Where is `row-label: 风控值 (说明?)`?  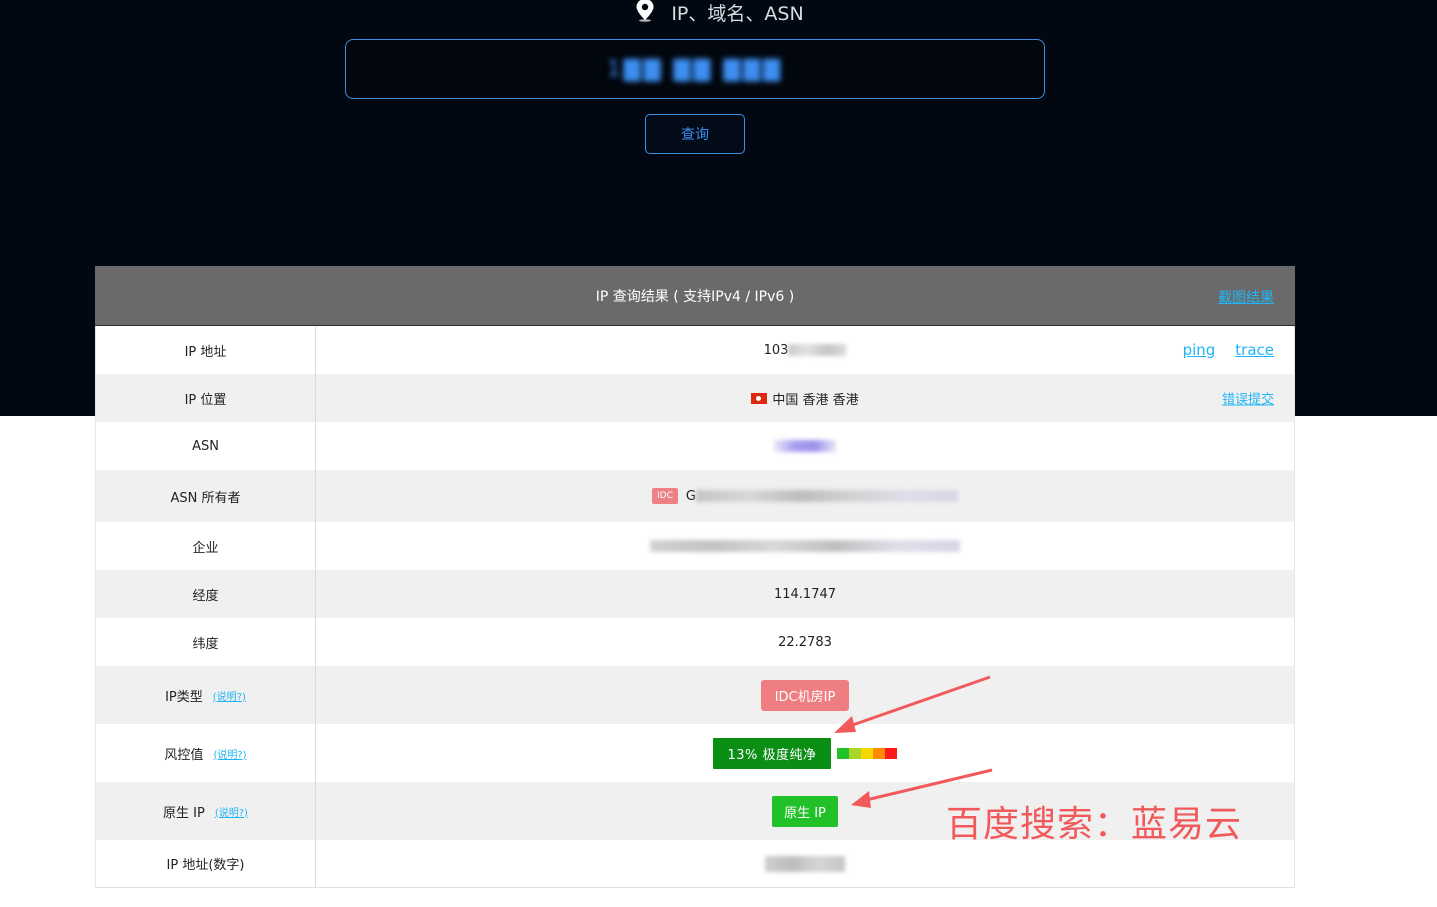 row-label: 风控值 (说明?) is located at coordinates (206, 753).